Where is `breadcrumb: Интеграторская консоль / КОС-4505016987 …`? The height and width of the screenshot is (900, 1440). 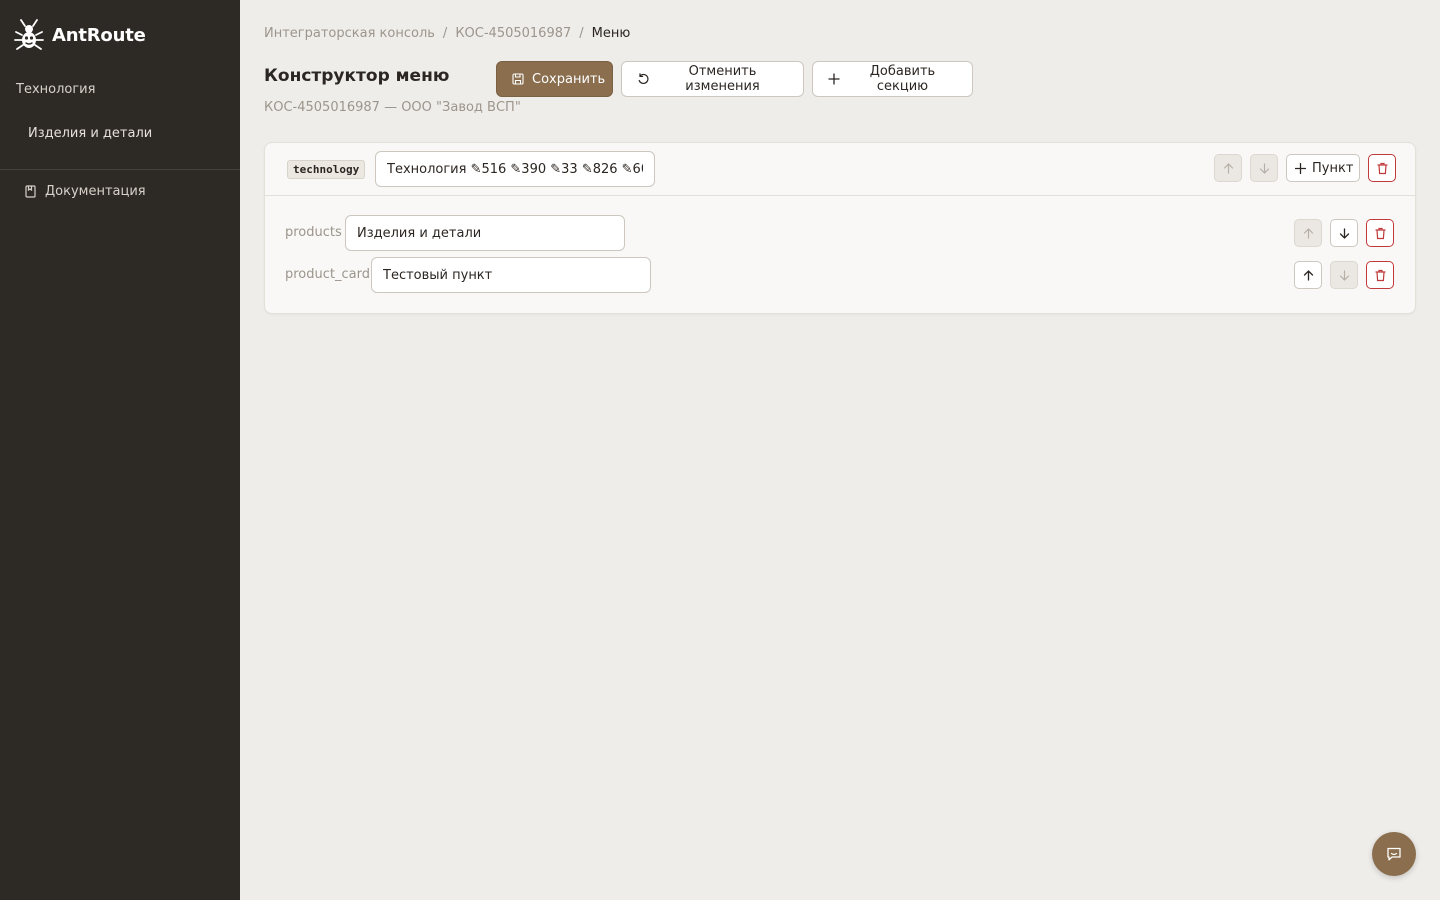 breadcrumb: Интеграторская консоль / КОС-4505016987 … is located at coordinates (447, 33).